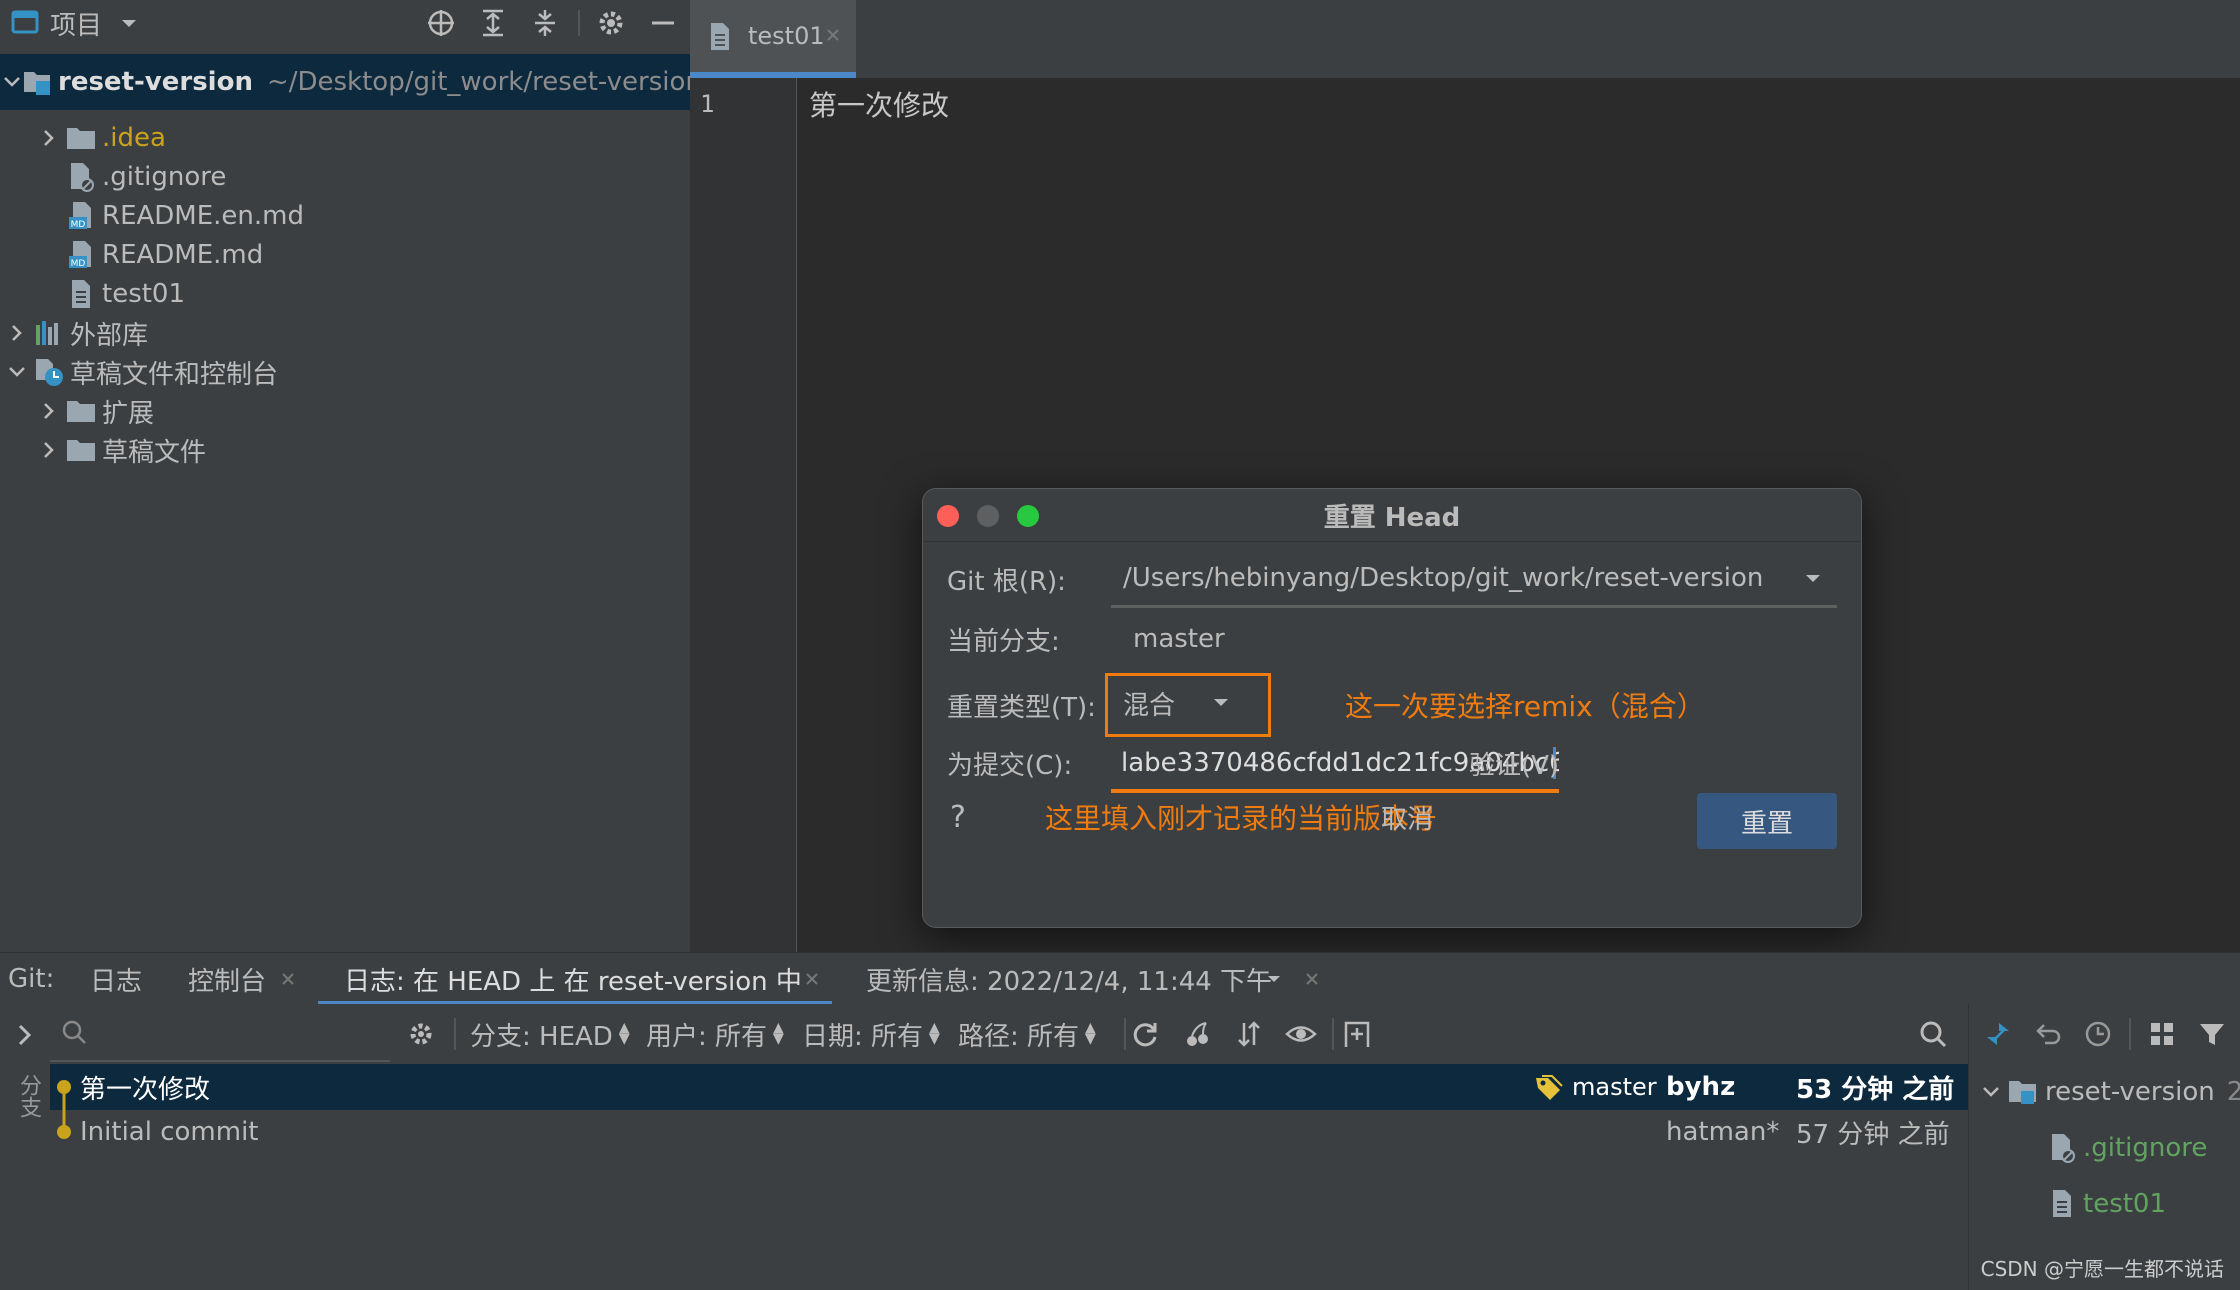 The width and height of the screenshot is (2240, 1290). Describe the element at coordinates (2145, 1148) in the screenshot. I see `changed-file-label: .gitignore` at that location.